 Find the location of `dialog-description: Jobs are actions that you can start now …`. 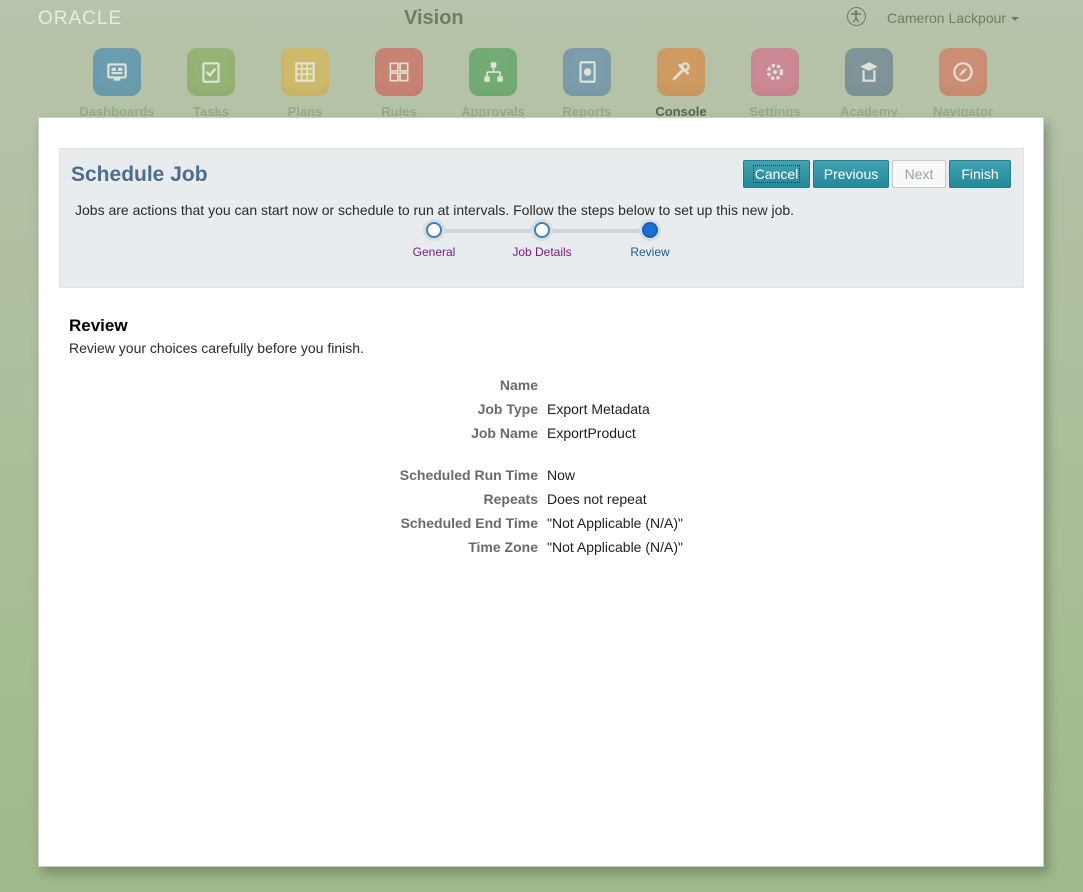

dialog-description: Jobs are actions that you can start now … is located at coordinates (435, 210).